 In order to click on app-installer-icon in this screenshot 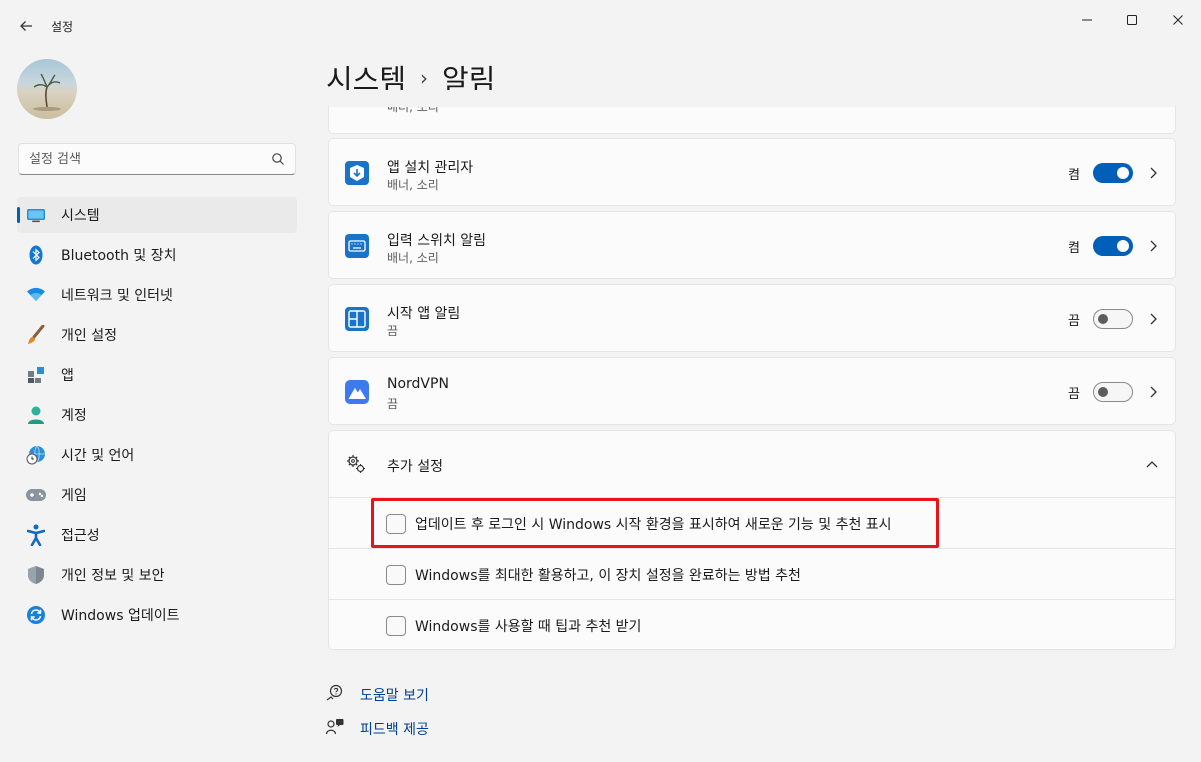, I will do `click(357, 173)`.